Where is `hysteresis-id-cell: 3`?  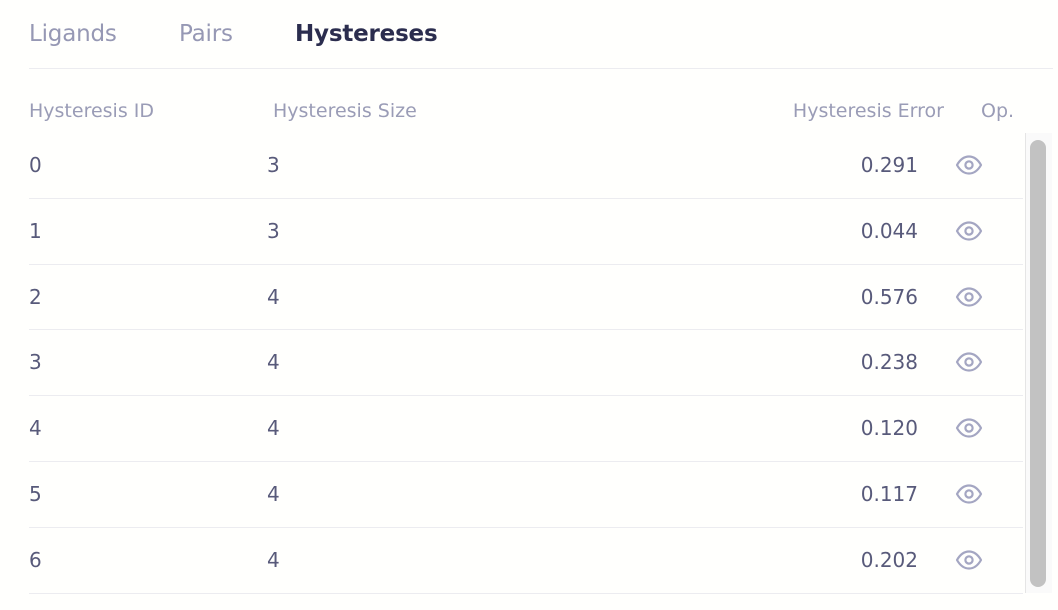 hysteresis-id-cell: 3 is located at coordinates (35, 362).